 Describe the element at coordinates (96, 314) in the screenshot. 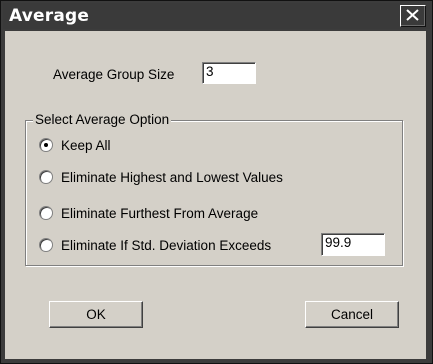

I see `ok-button: OK` at that location.